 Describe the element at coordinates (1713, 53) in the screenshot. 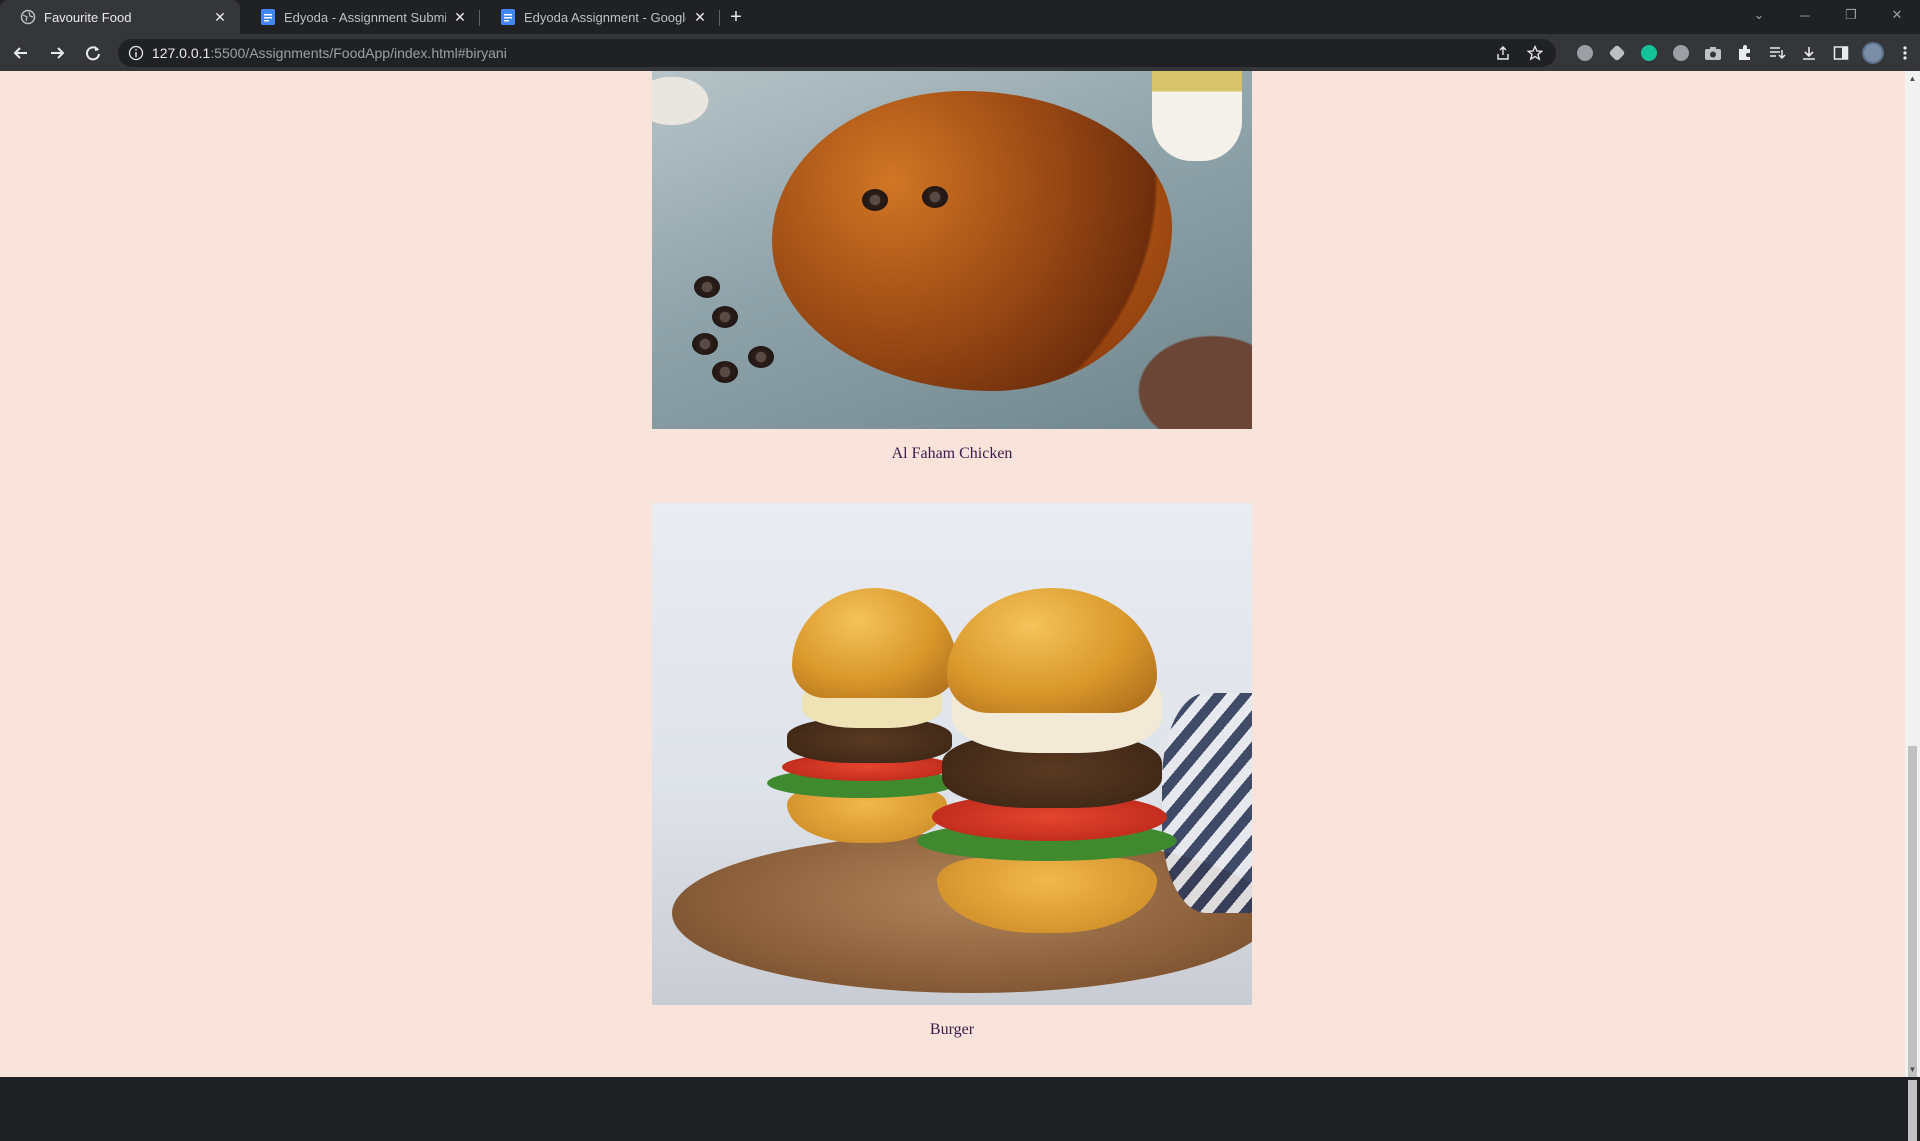

I see `camera-icon` at that location.